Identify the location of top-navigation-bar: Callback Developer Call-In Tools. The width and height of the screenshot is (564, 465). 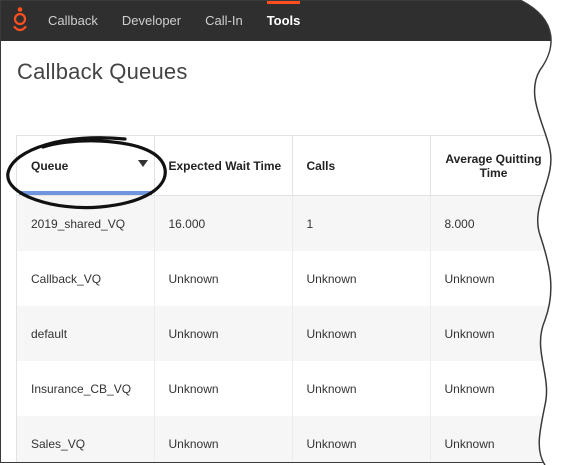
(281, 21).